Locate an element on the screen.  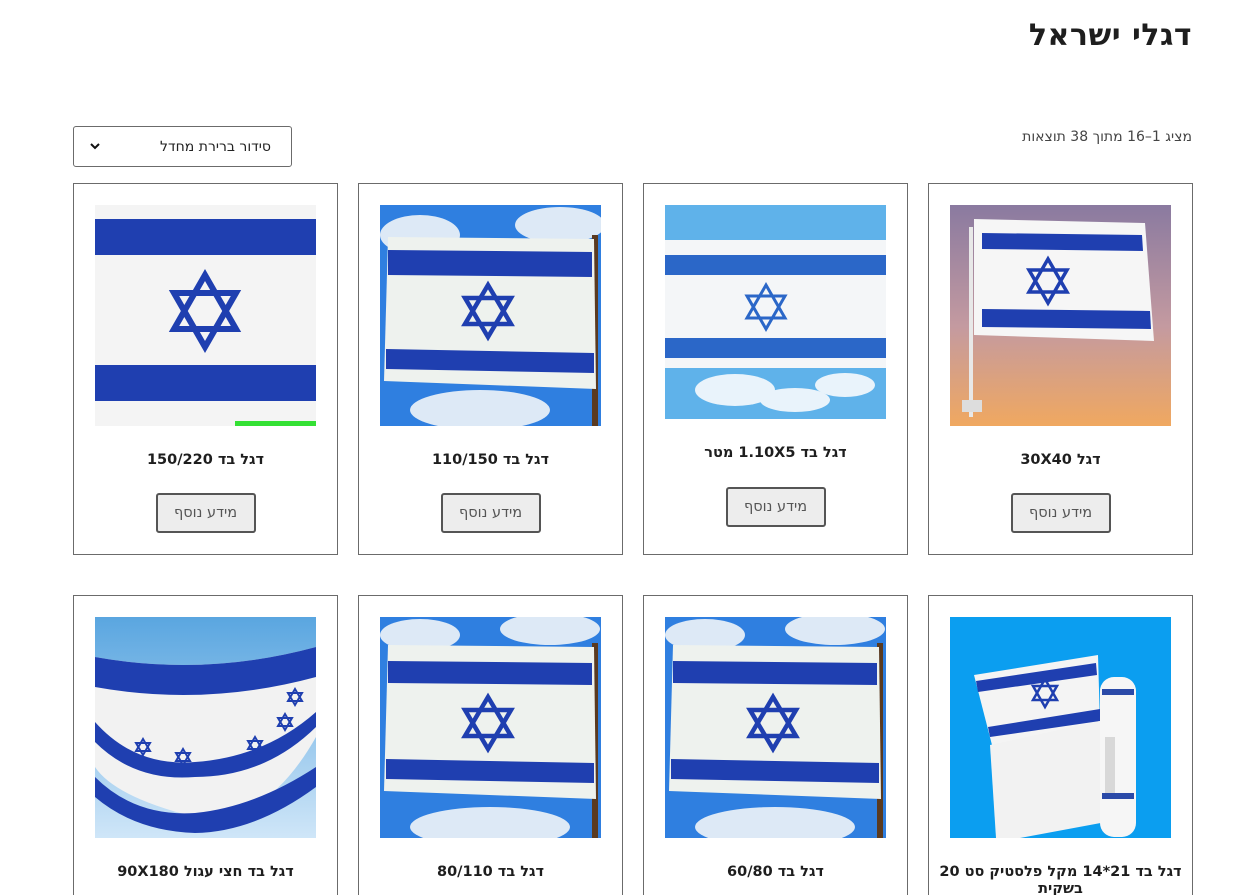
sort-select-value: סידור ברירת מחדל is located at coordinates (215, 146).